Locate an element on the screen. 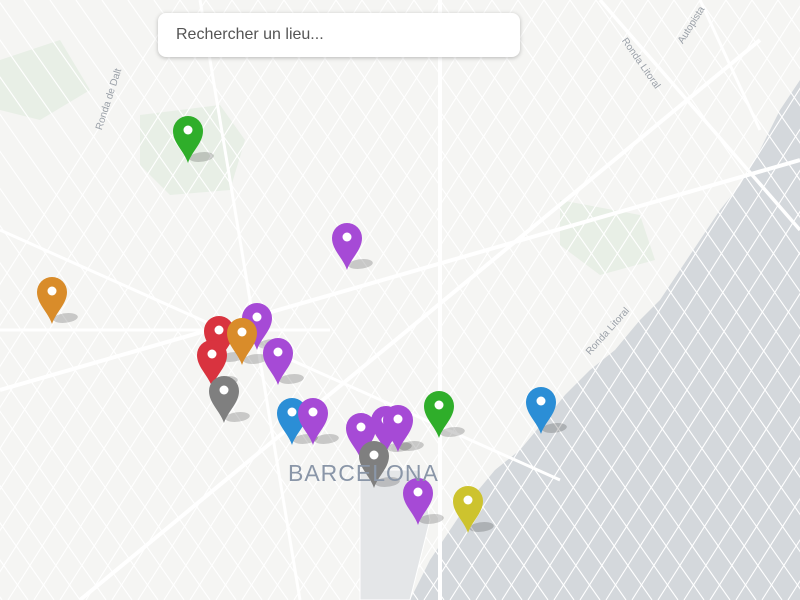  search-box is located at coordinates (339, 35).